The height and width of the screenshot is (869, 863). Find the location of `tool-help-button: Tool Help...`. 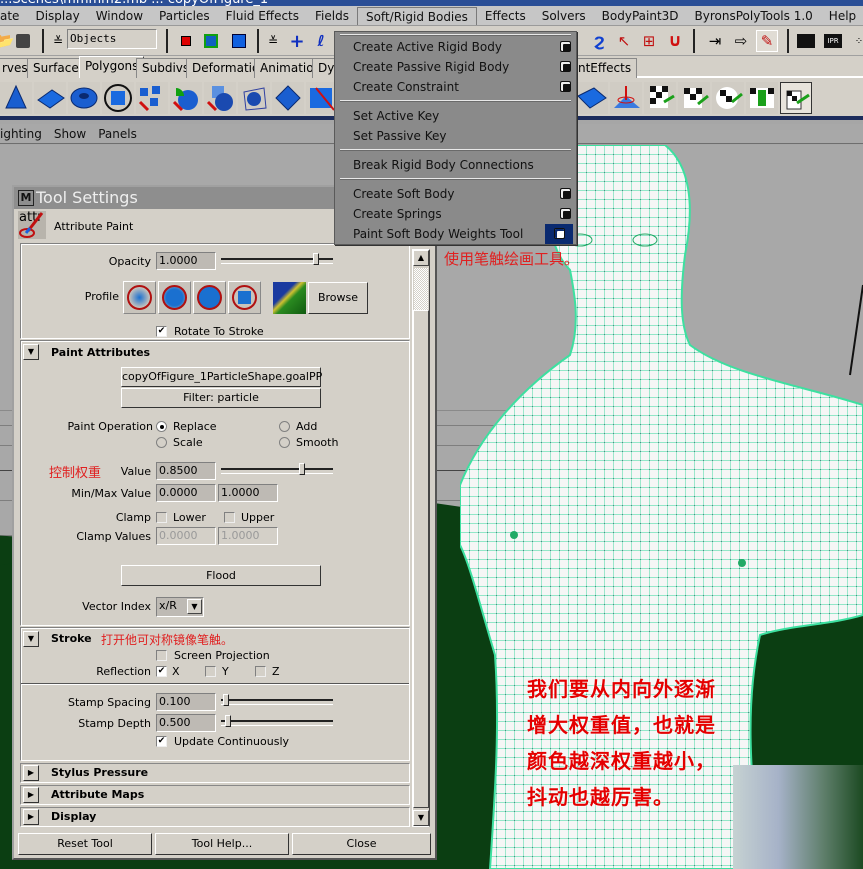

tool-help-button: Tool Help... is located at coordinates (222, 844).